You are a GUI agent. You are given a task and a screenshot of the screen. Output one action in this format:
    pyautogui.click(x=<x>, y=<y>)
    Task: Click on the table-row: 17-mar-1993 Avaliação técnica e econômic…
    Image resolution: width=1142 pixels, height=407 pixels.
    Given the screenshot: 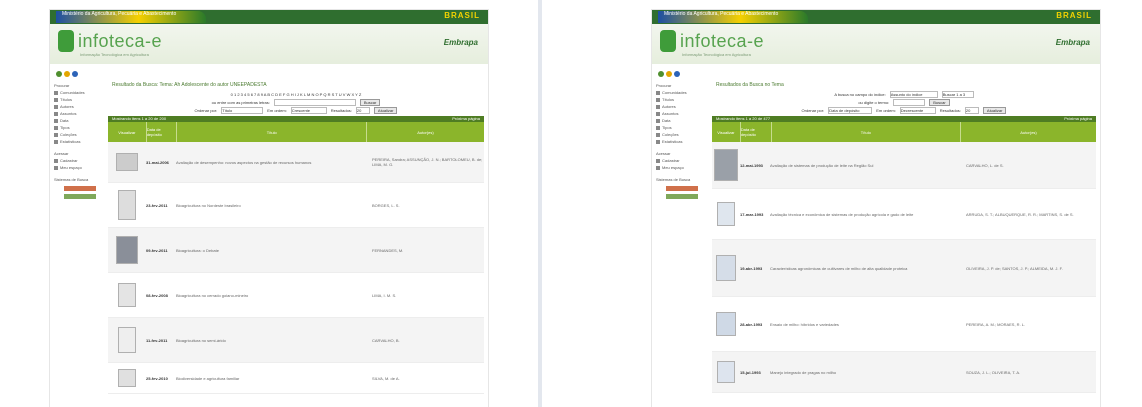 What is the action you would take?
    pyautogui.click(x=904, y=214)
    